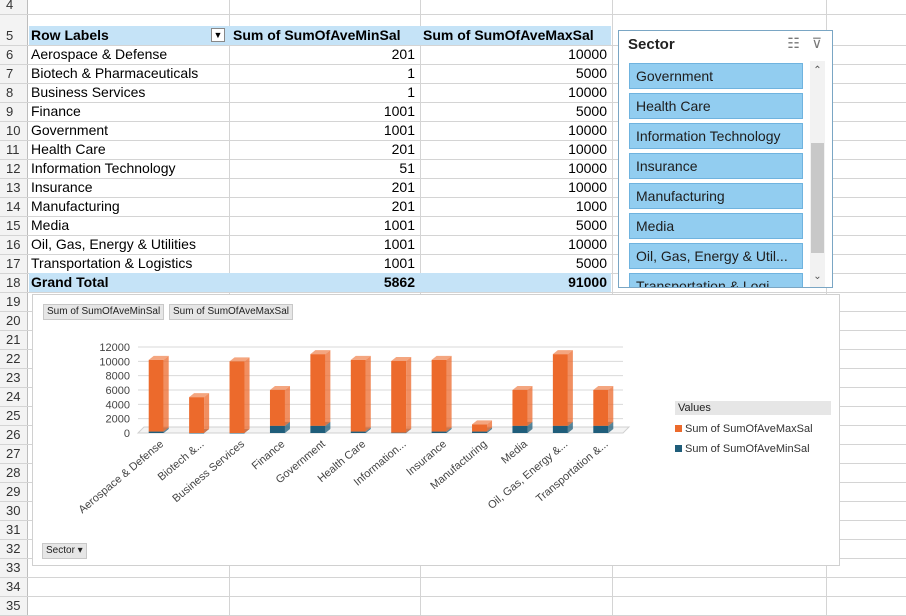  What do you see at coordinates (269, 455) in the screenshot?
I see `x-tick-label: Finance` at bounding box center [269, 455].